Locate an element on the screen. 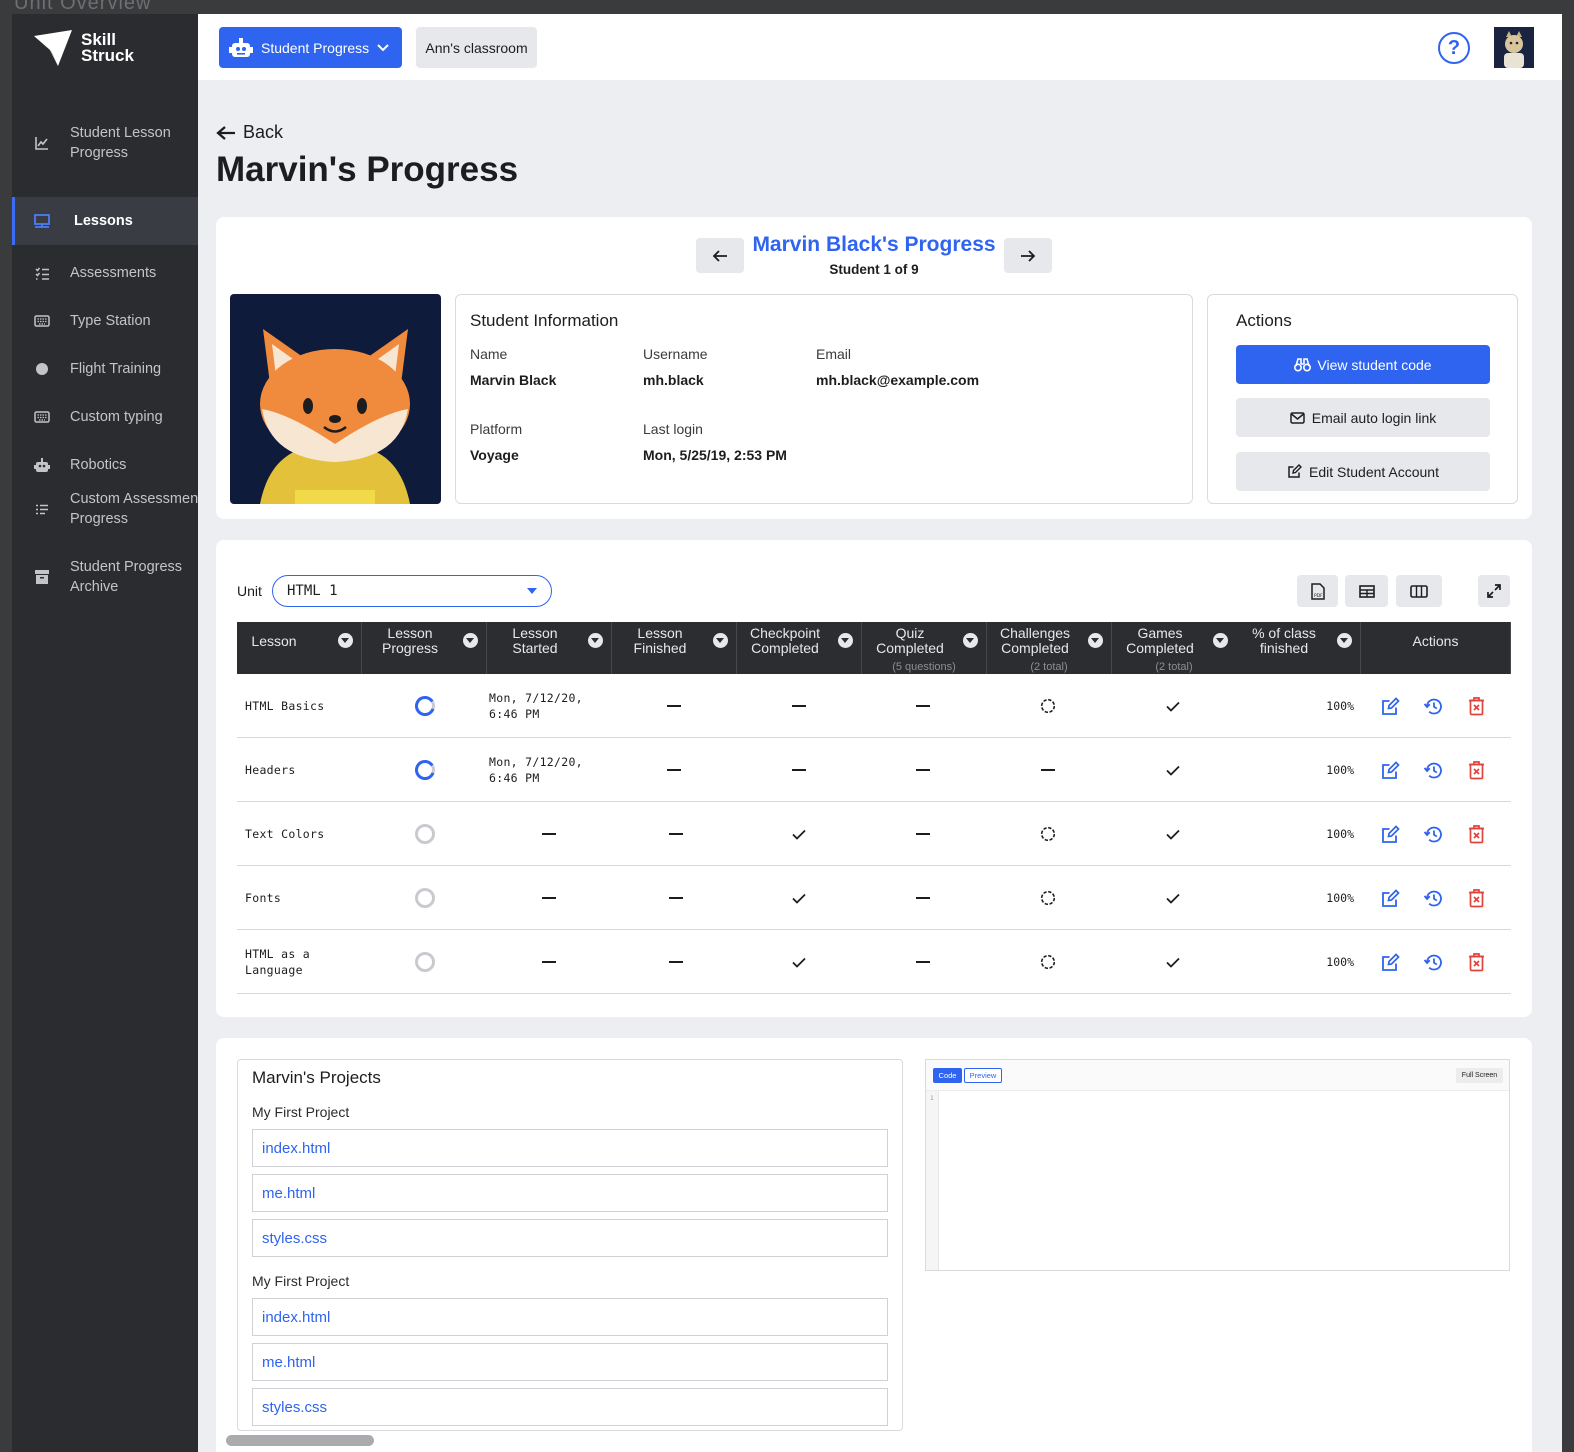 This screenshot has width=1574, height=1452. email-login-link-button: Email auto login link is located at coordinates (1363, 417).